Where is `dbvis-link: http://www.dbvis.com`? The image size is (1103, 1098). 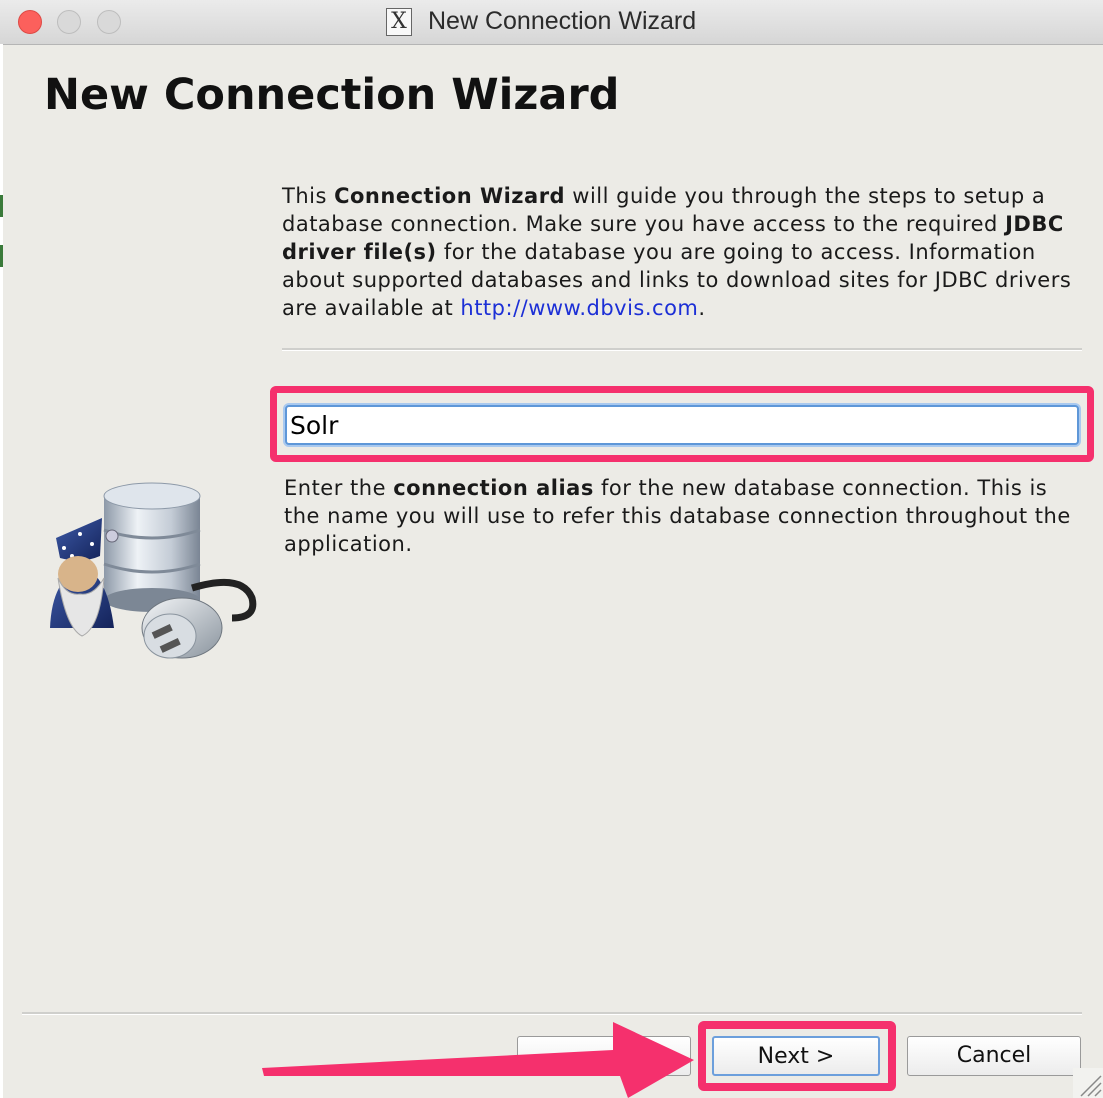 dbvis-link: http://www.dbvis.com is located at coordinates (579, 308).